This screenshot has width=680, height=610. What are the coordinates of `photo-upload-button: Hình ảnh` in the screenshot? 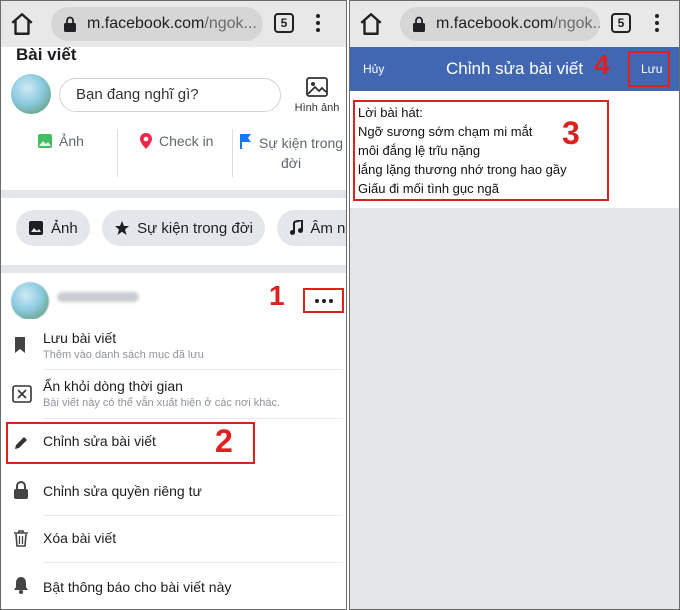 It's located at (317, 94).